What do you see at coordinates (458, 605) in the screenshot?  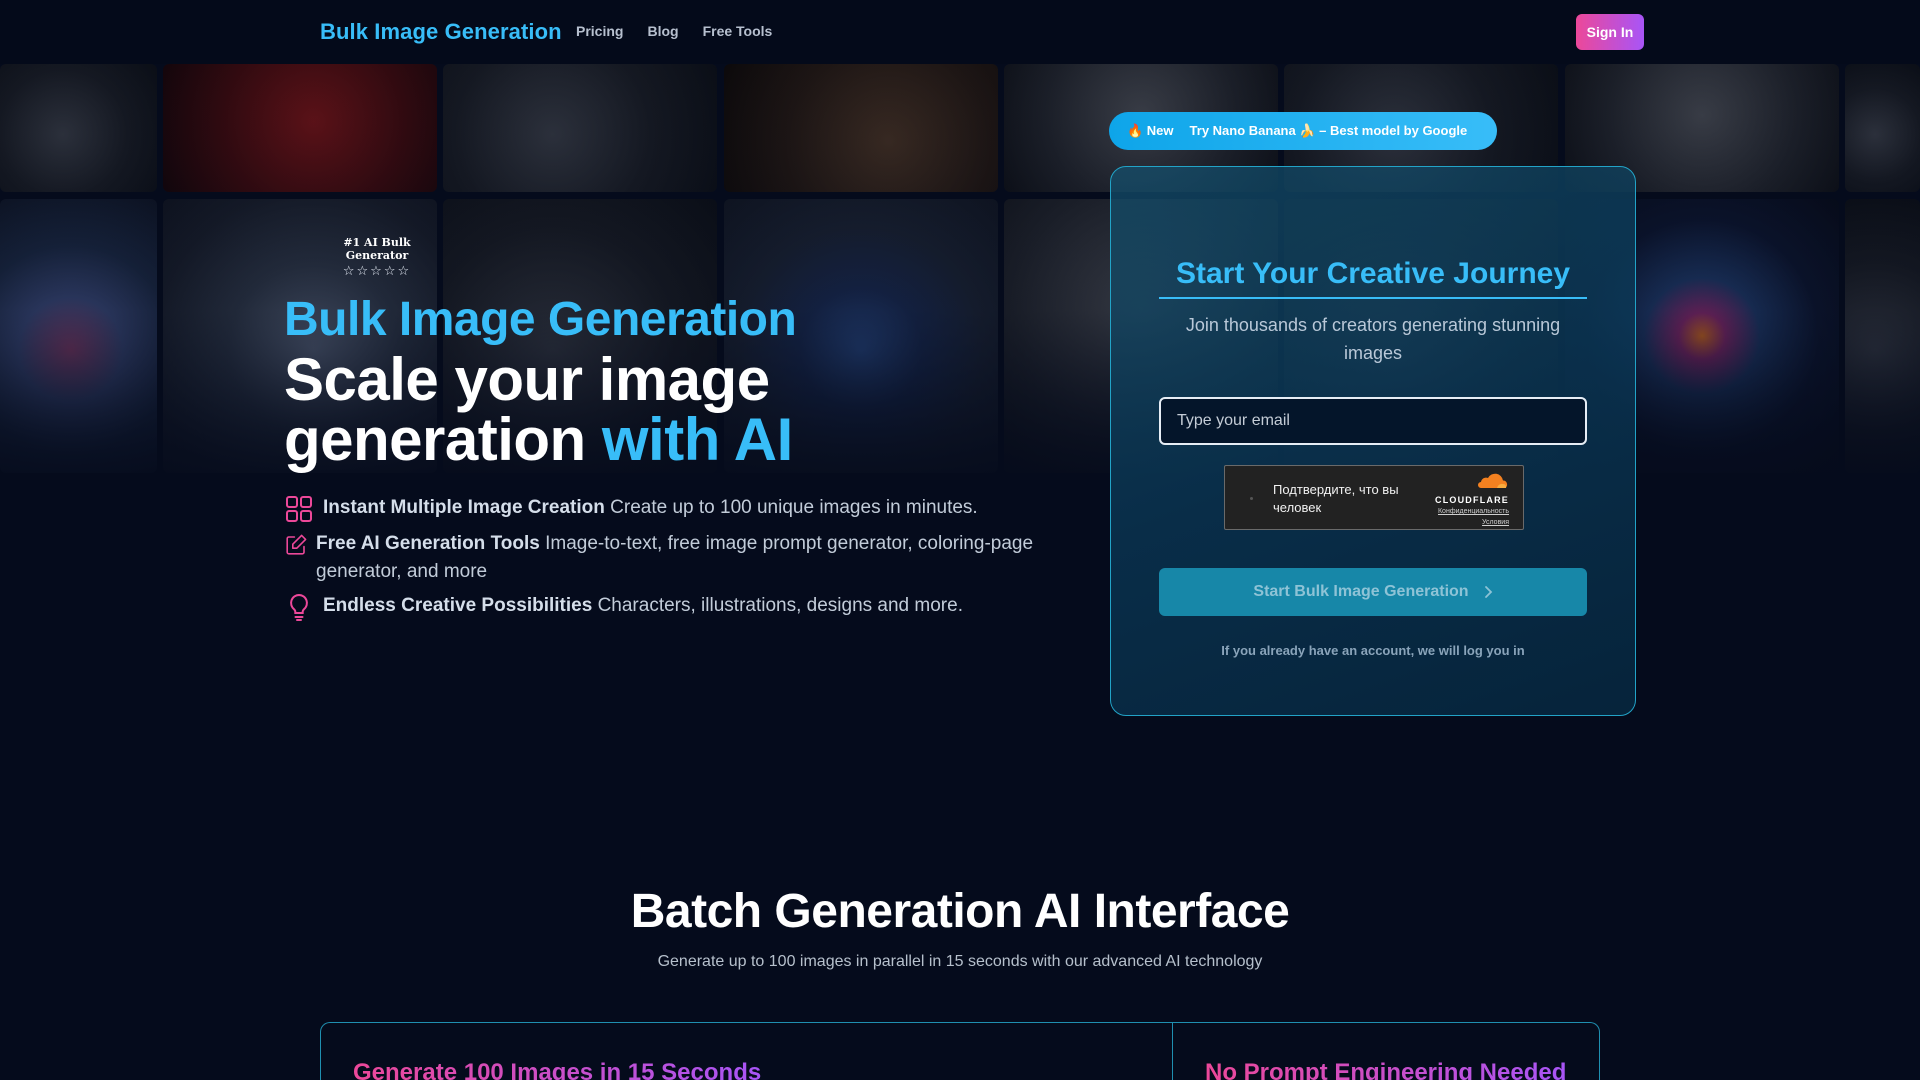 I see `feature-title: Endless Creative Possibilities` at bounding box center [458, 605].